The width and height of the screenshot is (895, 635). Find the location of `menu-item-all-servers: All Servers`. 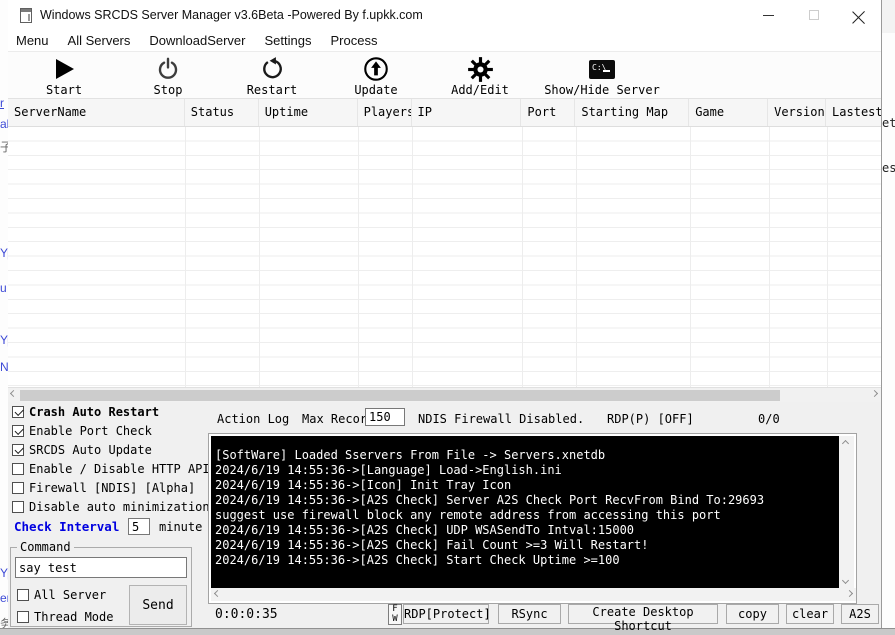

menu-item-all-servers: All Servers is located at coordinates (99, 40).